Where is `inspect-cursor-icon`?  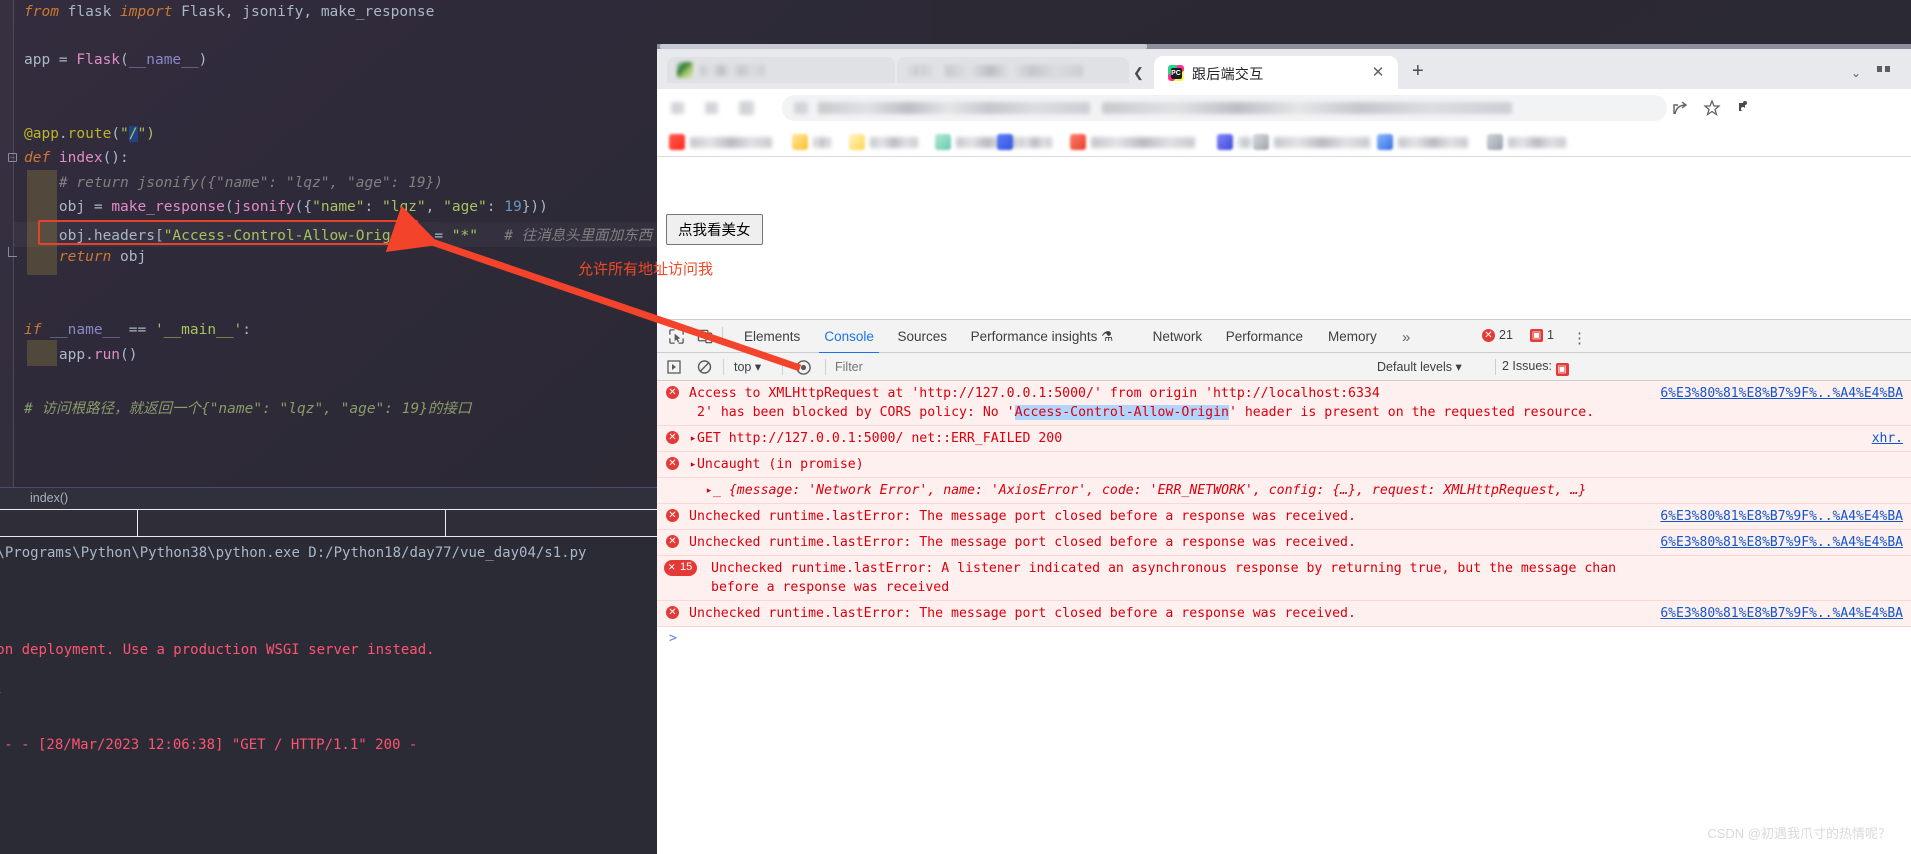
inspect-cursor-icon is located at coordinates (676, 336).